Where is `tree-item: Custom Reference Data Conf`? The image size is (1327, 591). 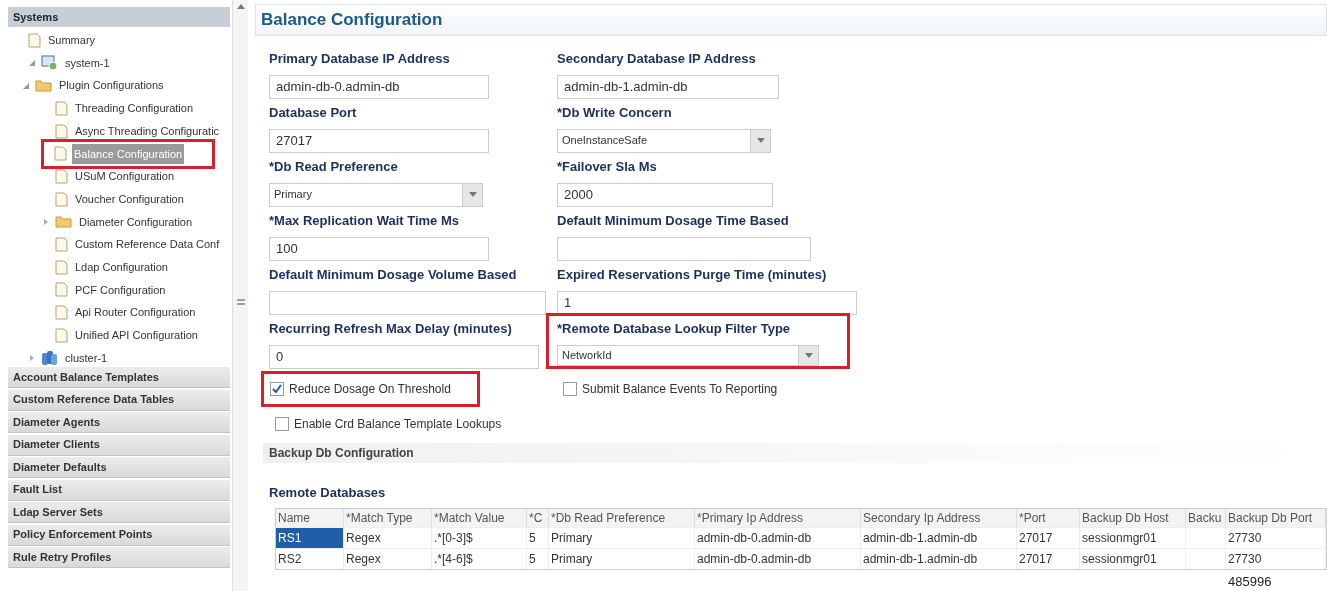
tree-item: Custom Reference Data Conf is located at coordinates (147, 244).